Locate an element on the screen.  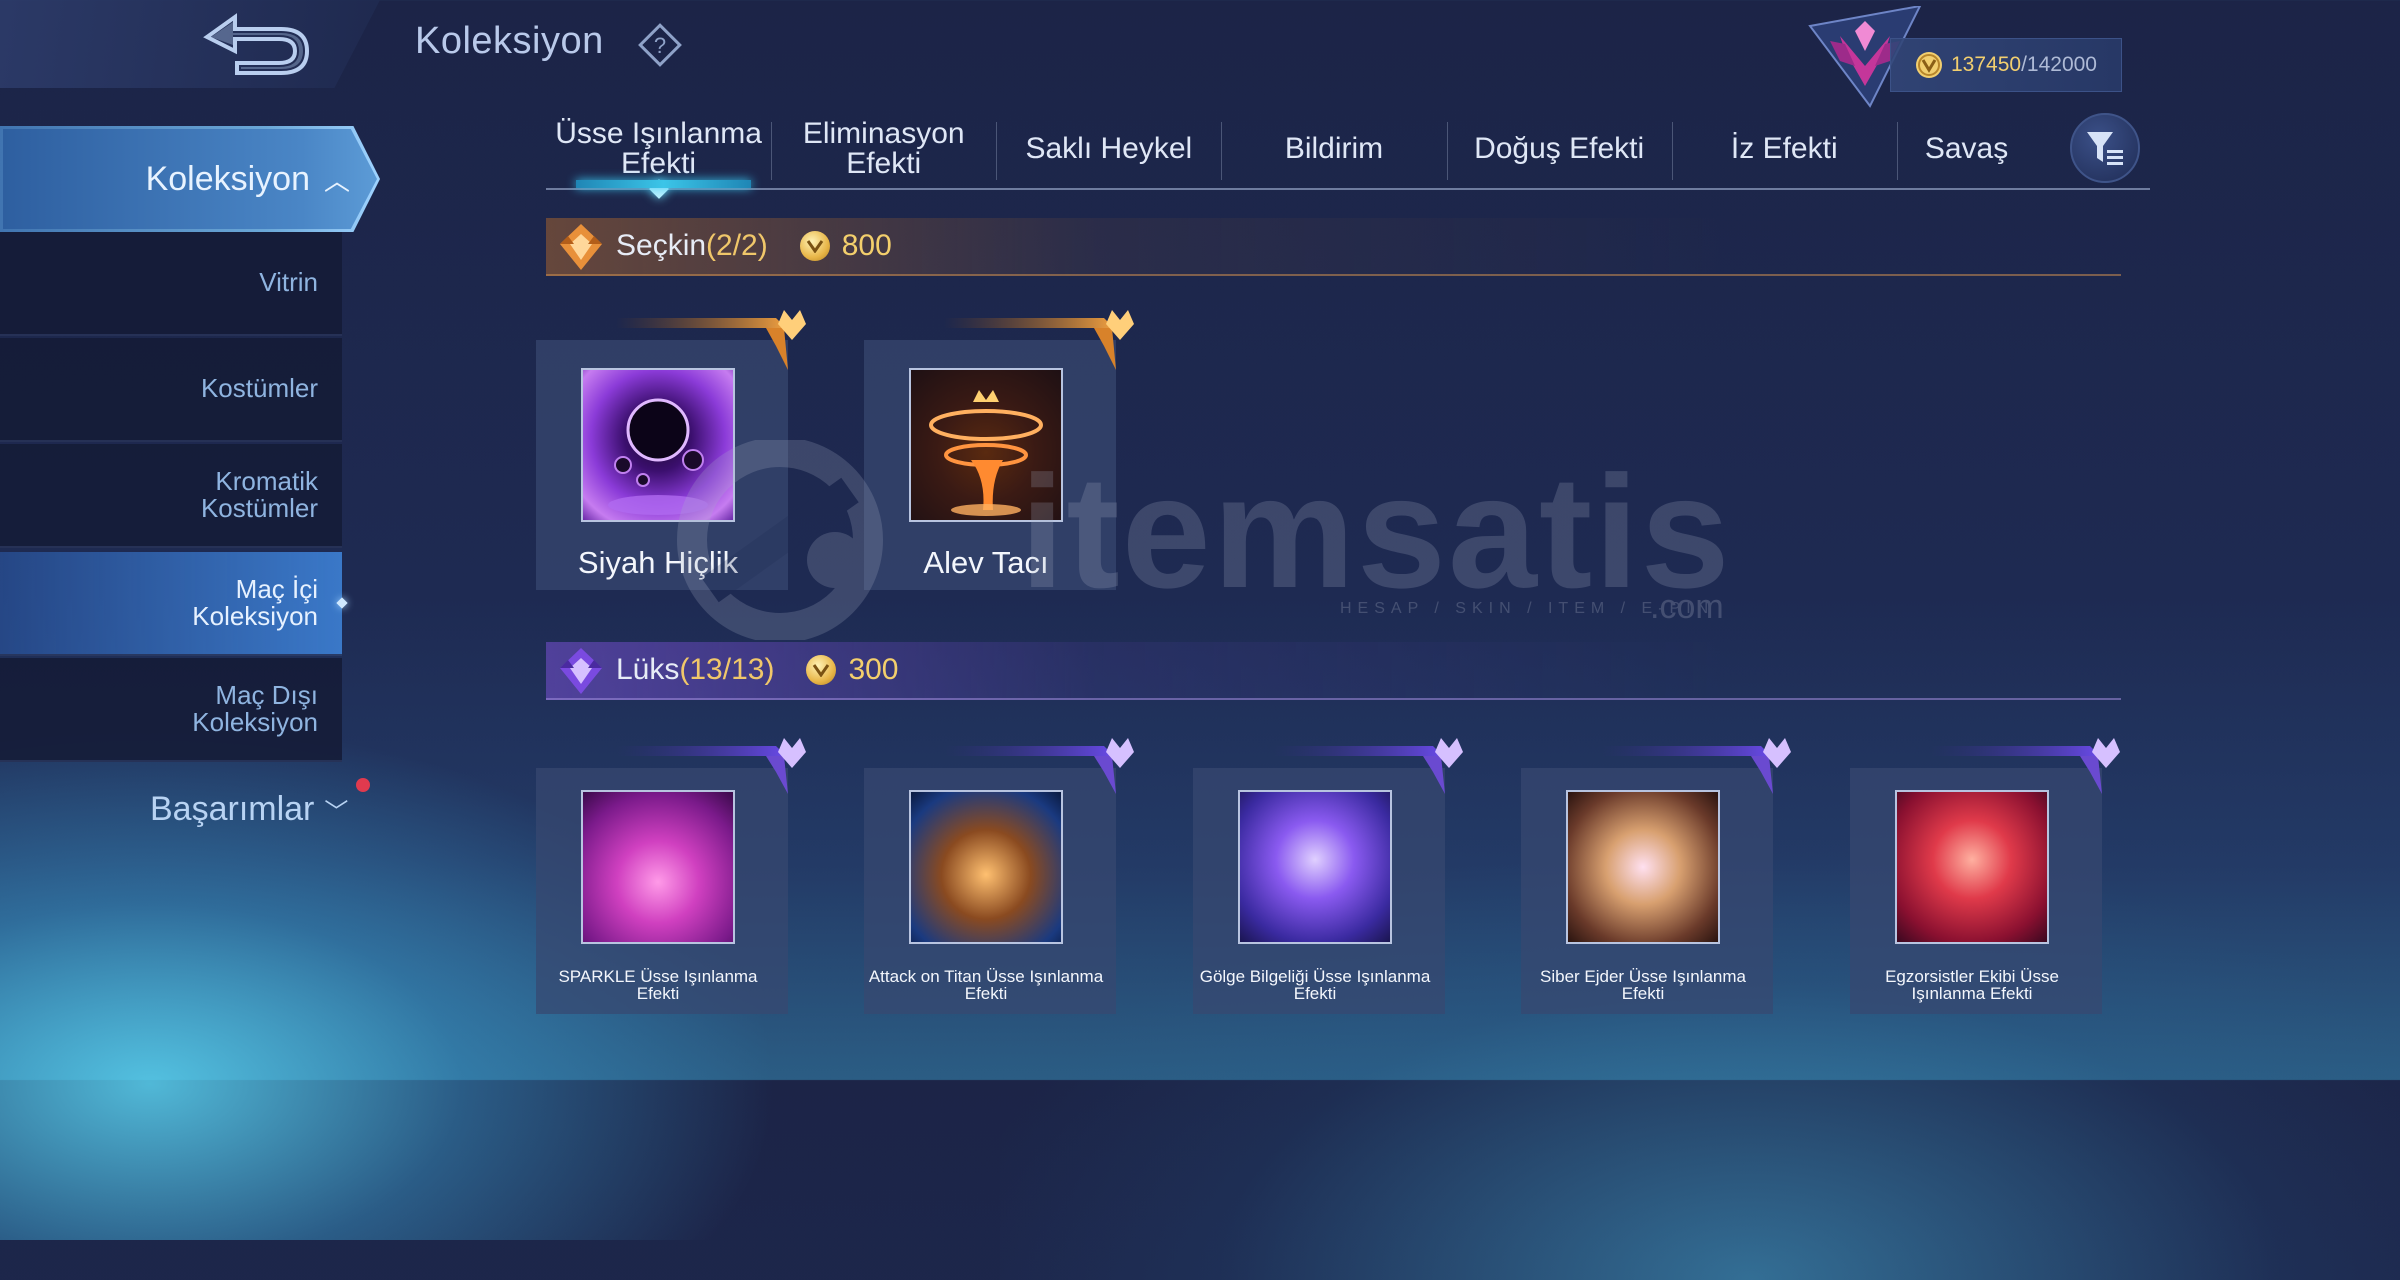
currency-current: 137450 is located at coordinates (1986, 64).